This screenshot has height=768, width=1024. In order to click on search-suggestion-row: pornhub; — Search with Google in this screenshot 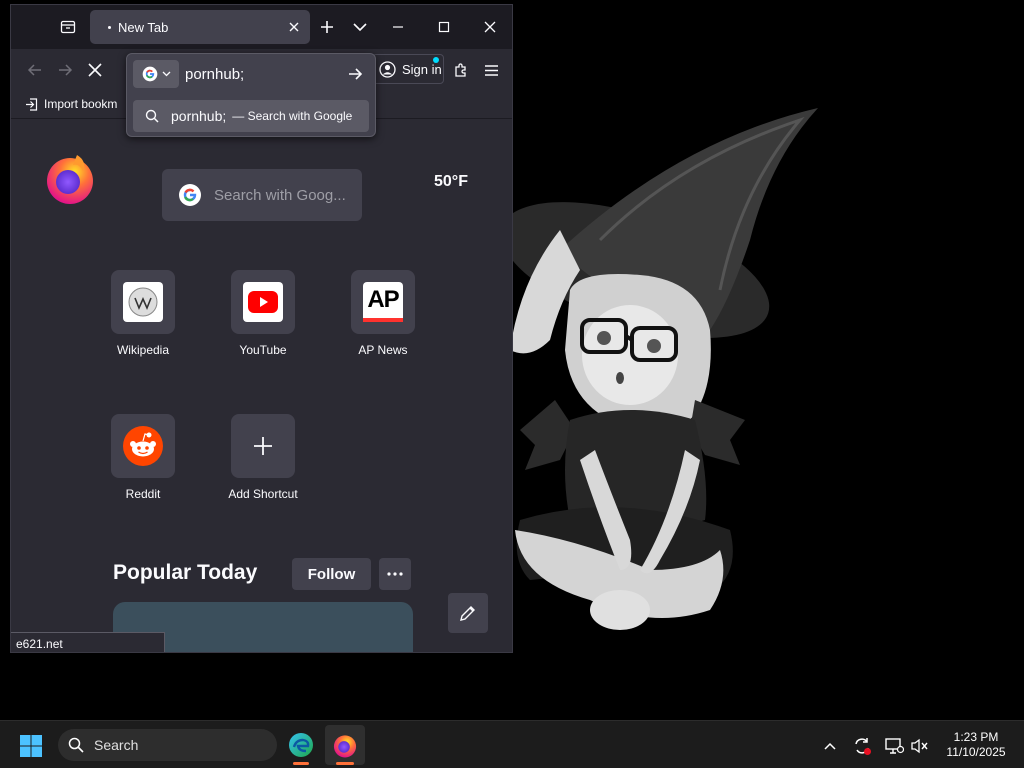, I will do `click(251, 116)`.